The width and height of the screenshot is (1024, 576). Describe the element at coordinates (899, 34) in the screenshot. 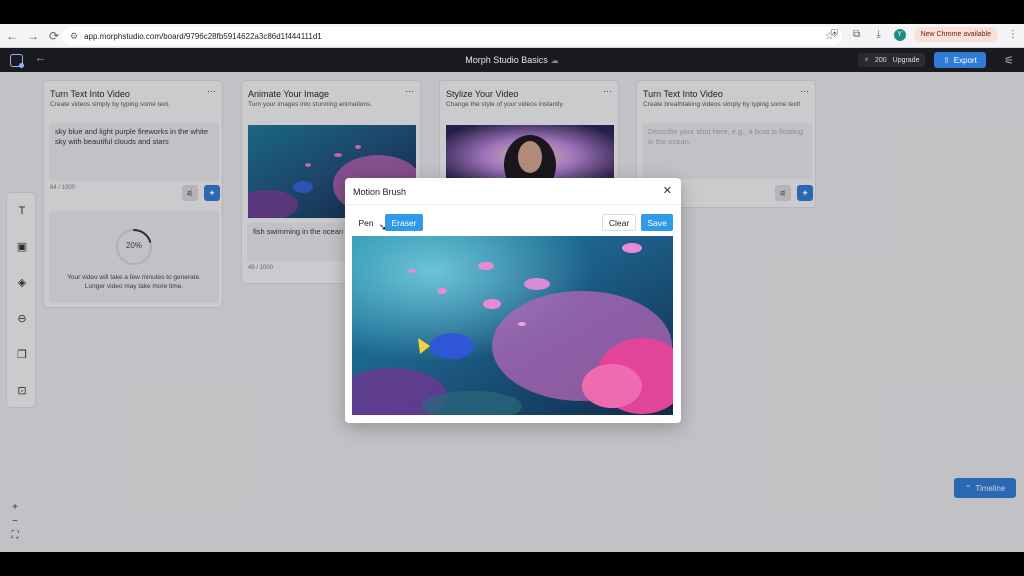

I see `profile-avatar: Y` at that location.